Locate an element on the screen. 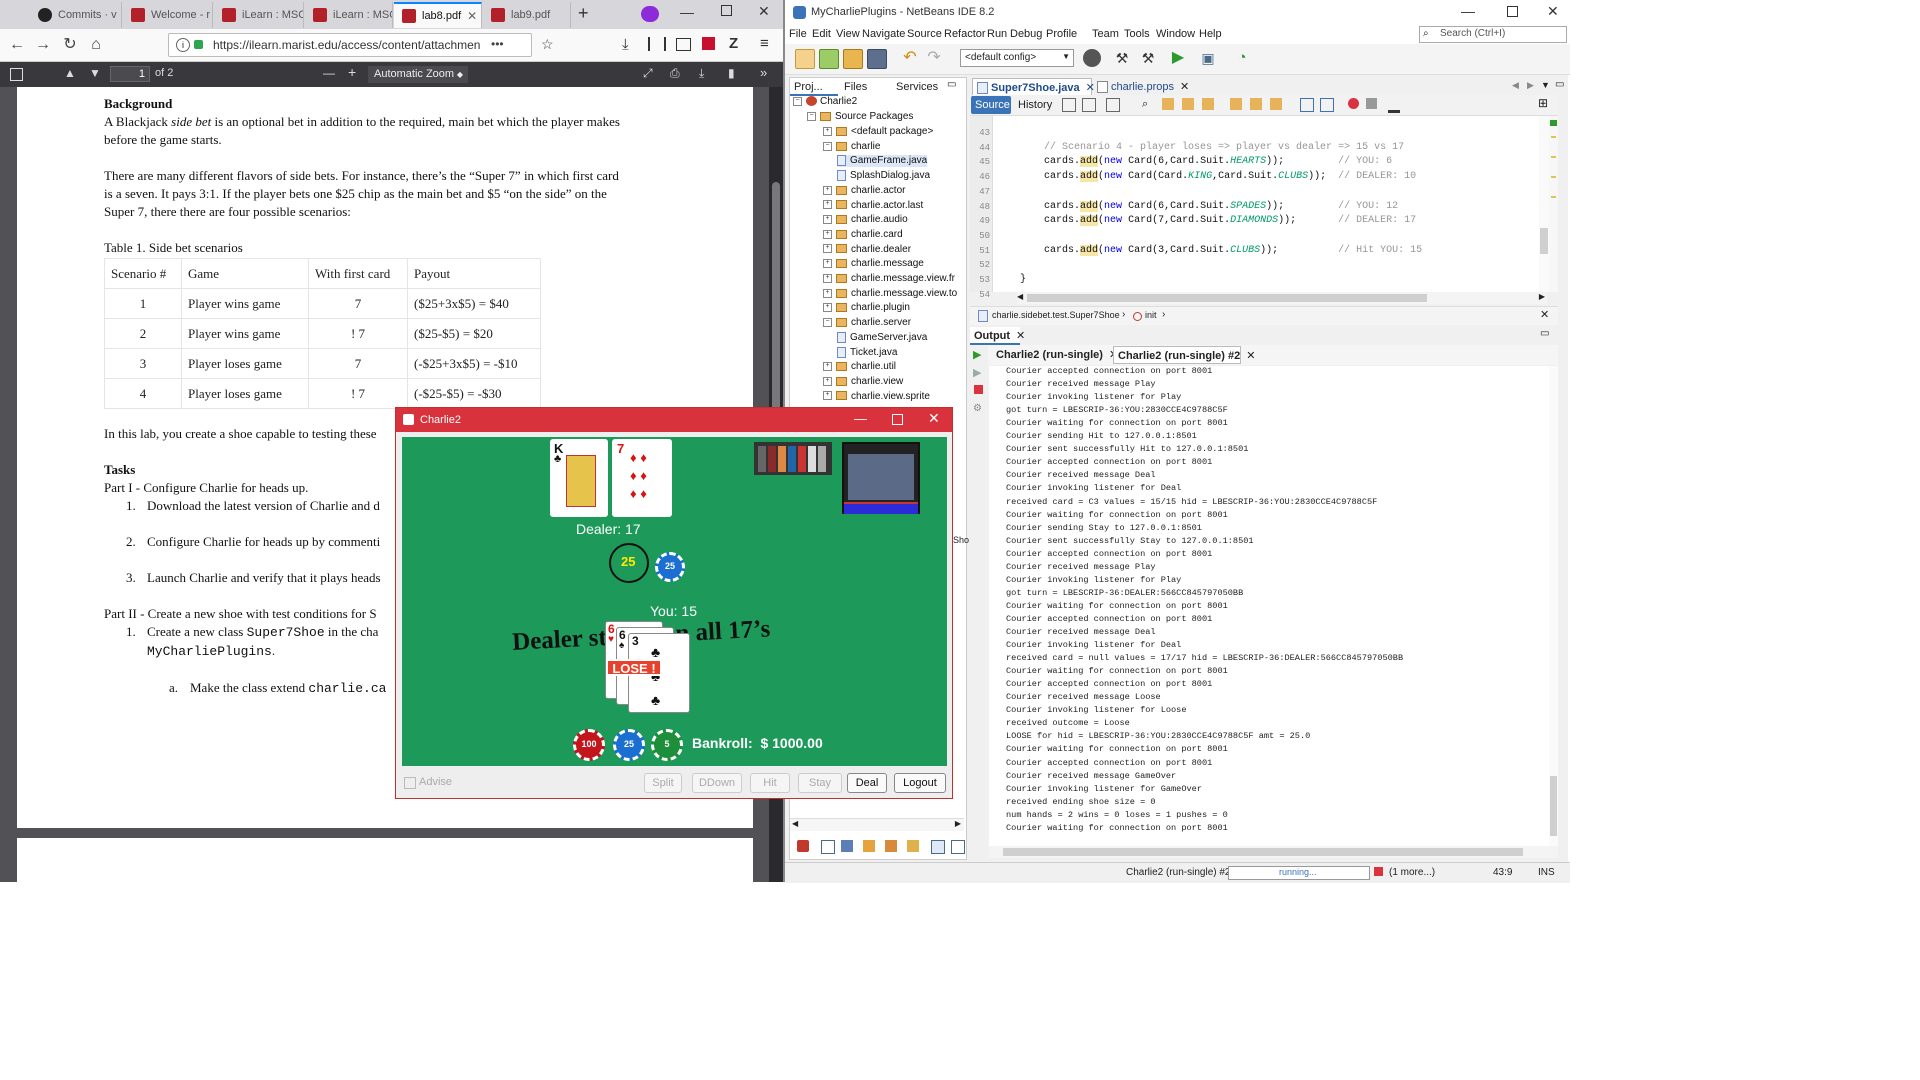  tree-item: + charlie.message.view.to is located at coordinates (890, 293).